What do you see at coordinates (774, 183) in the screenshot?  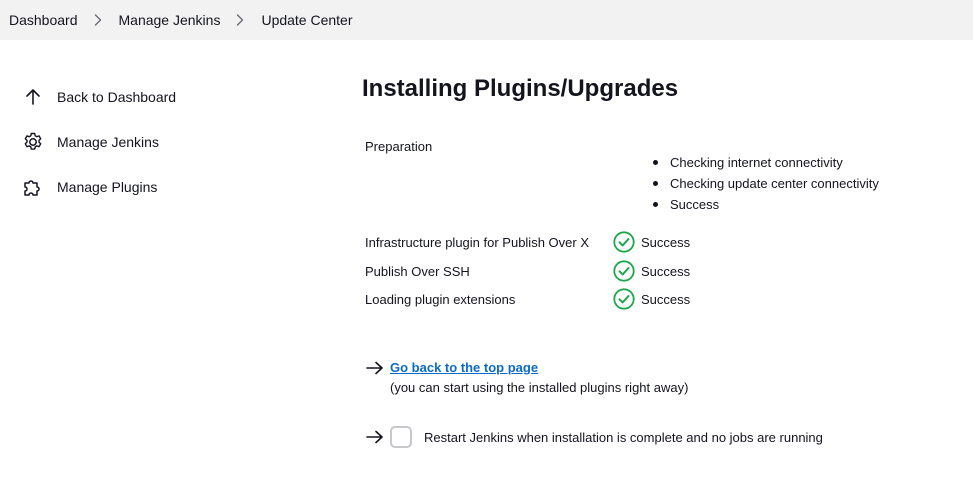 I see `step-text: Checking update center connectivity` at bounding box center [774, 183].